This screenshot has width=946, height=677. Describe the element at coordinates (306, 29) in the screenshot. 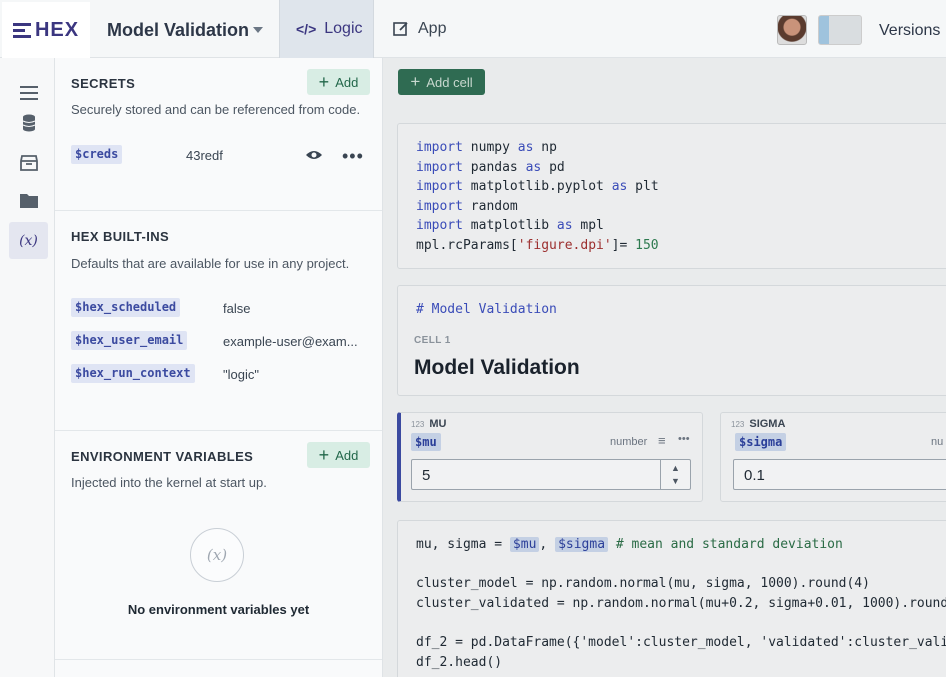

I see `code-icon: </>` at that location.